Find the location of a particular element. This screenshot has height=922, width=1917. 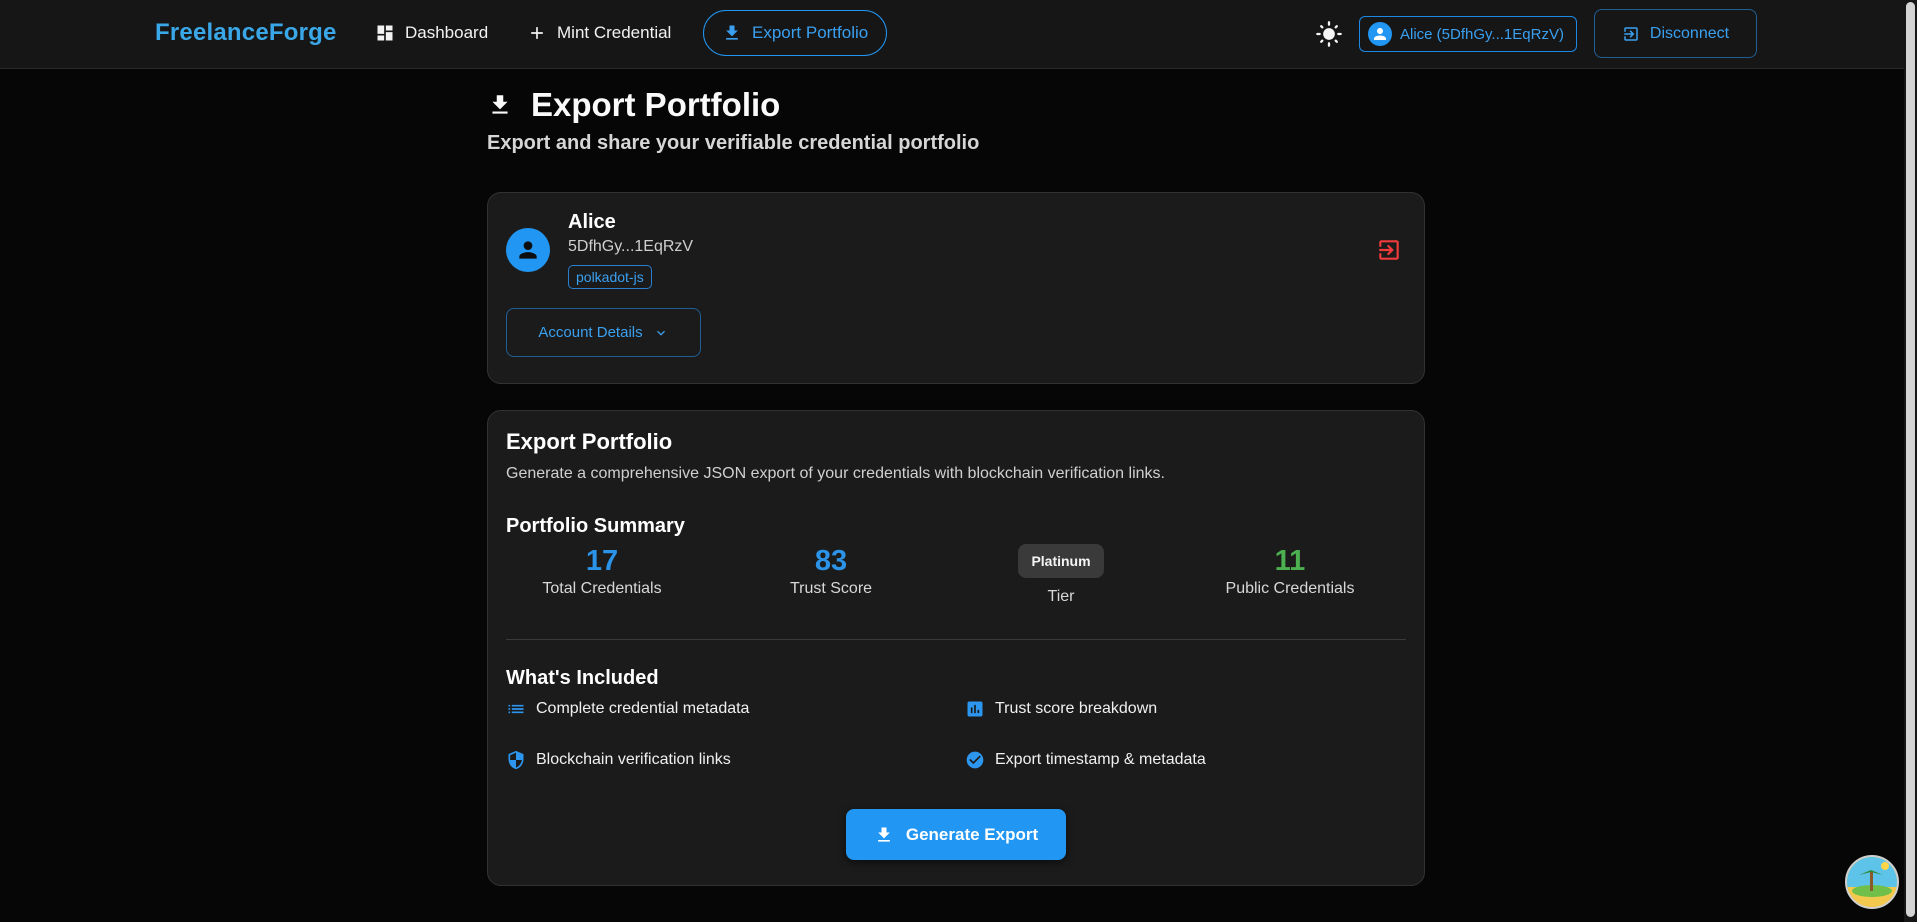

stat-trust-score: 83 Trust Score is located at coordinates (831, 571).